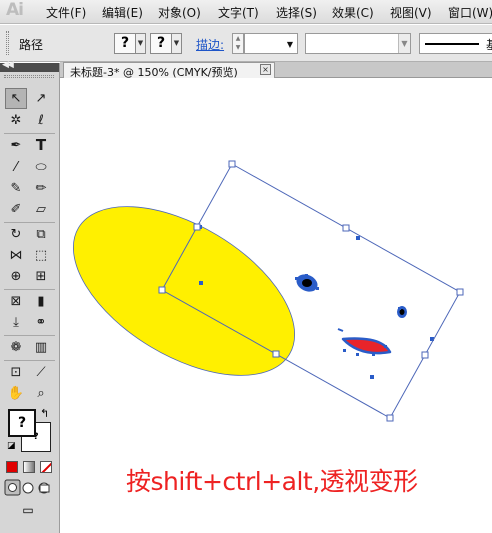 The width and height of the screenshot is (492, 533). What do you see at coordinates (29, 76) in the screenshot?
I see `tools-panel-grip` at bounding box center [29, 76].